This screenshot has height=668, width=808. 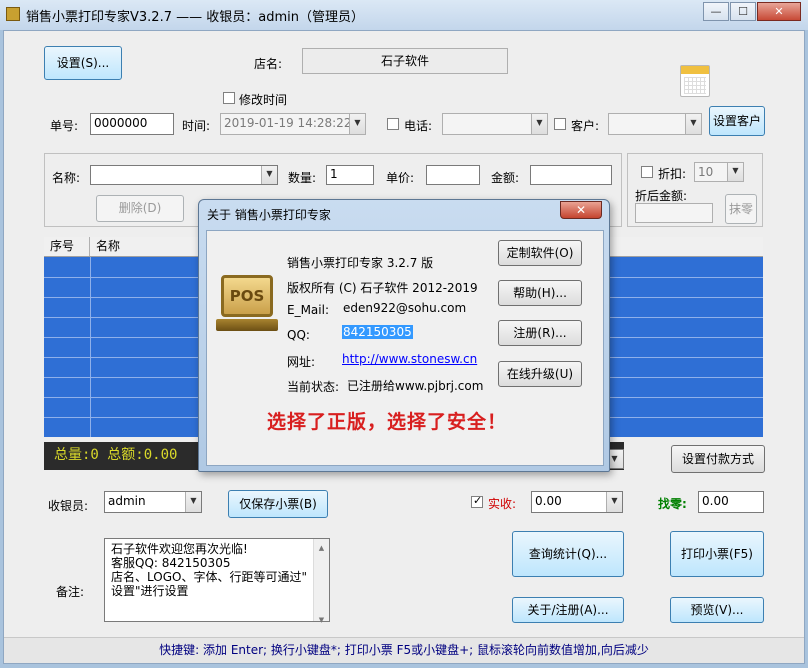 What do you see at coordinates (195, 17) in the screenshot?
I see `window-title: 销售小票打印专家V3.2.7 —— 收银员：admin（管理员）` at bounding box center [195, 17].